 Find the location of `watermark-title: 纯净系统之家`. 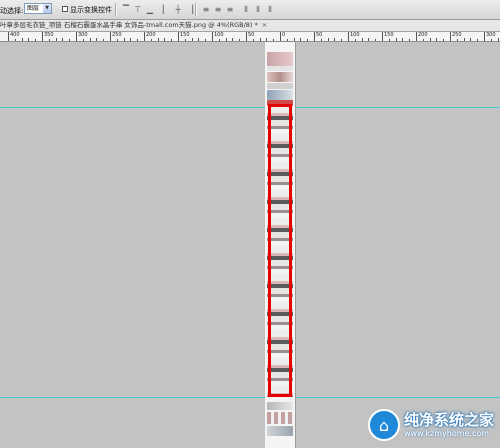

watermark-title: 纯净系统之家 is located at coordinates (448, 419).